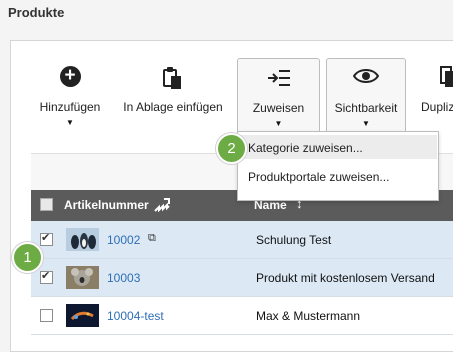 This screenshot has height=352, width=453. What do you see at coordinates (308, 316) in the screenshot?
I see `product-name: Max & Mustermann` at bounding box center [308, 316].